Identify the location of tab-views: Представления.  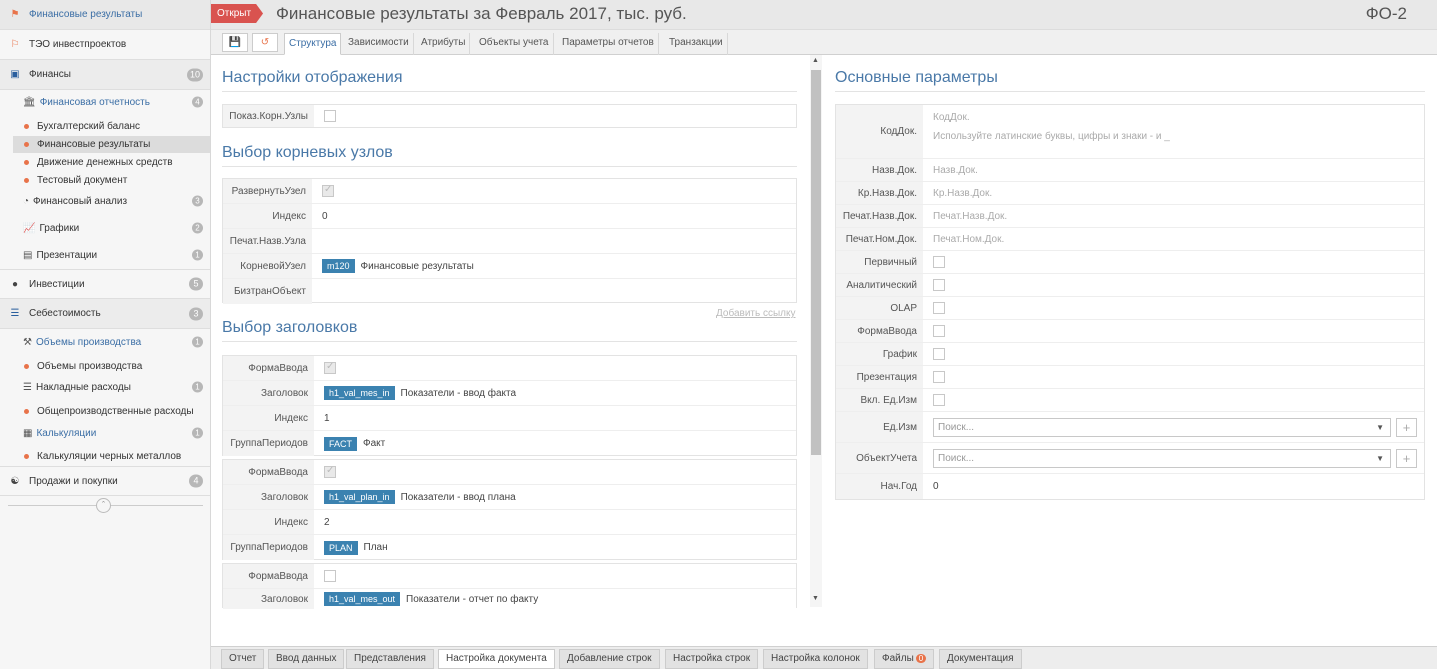
(390, 659).